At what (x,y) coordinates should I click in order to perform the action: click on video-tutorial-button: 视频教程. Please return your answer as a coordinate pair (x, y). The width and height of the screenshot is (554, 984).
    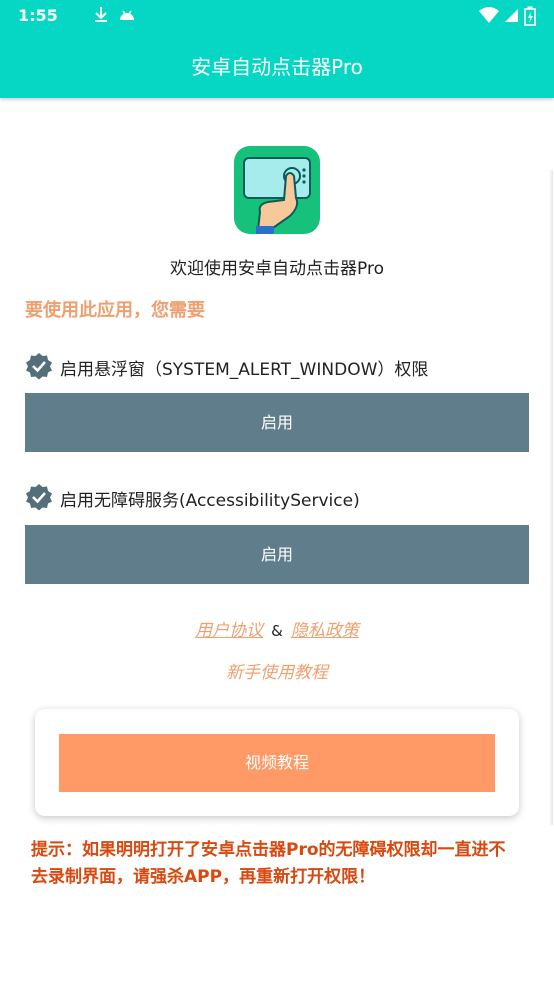
    Looking at the image, I should click on (277, 763).